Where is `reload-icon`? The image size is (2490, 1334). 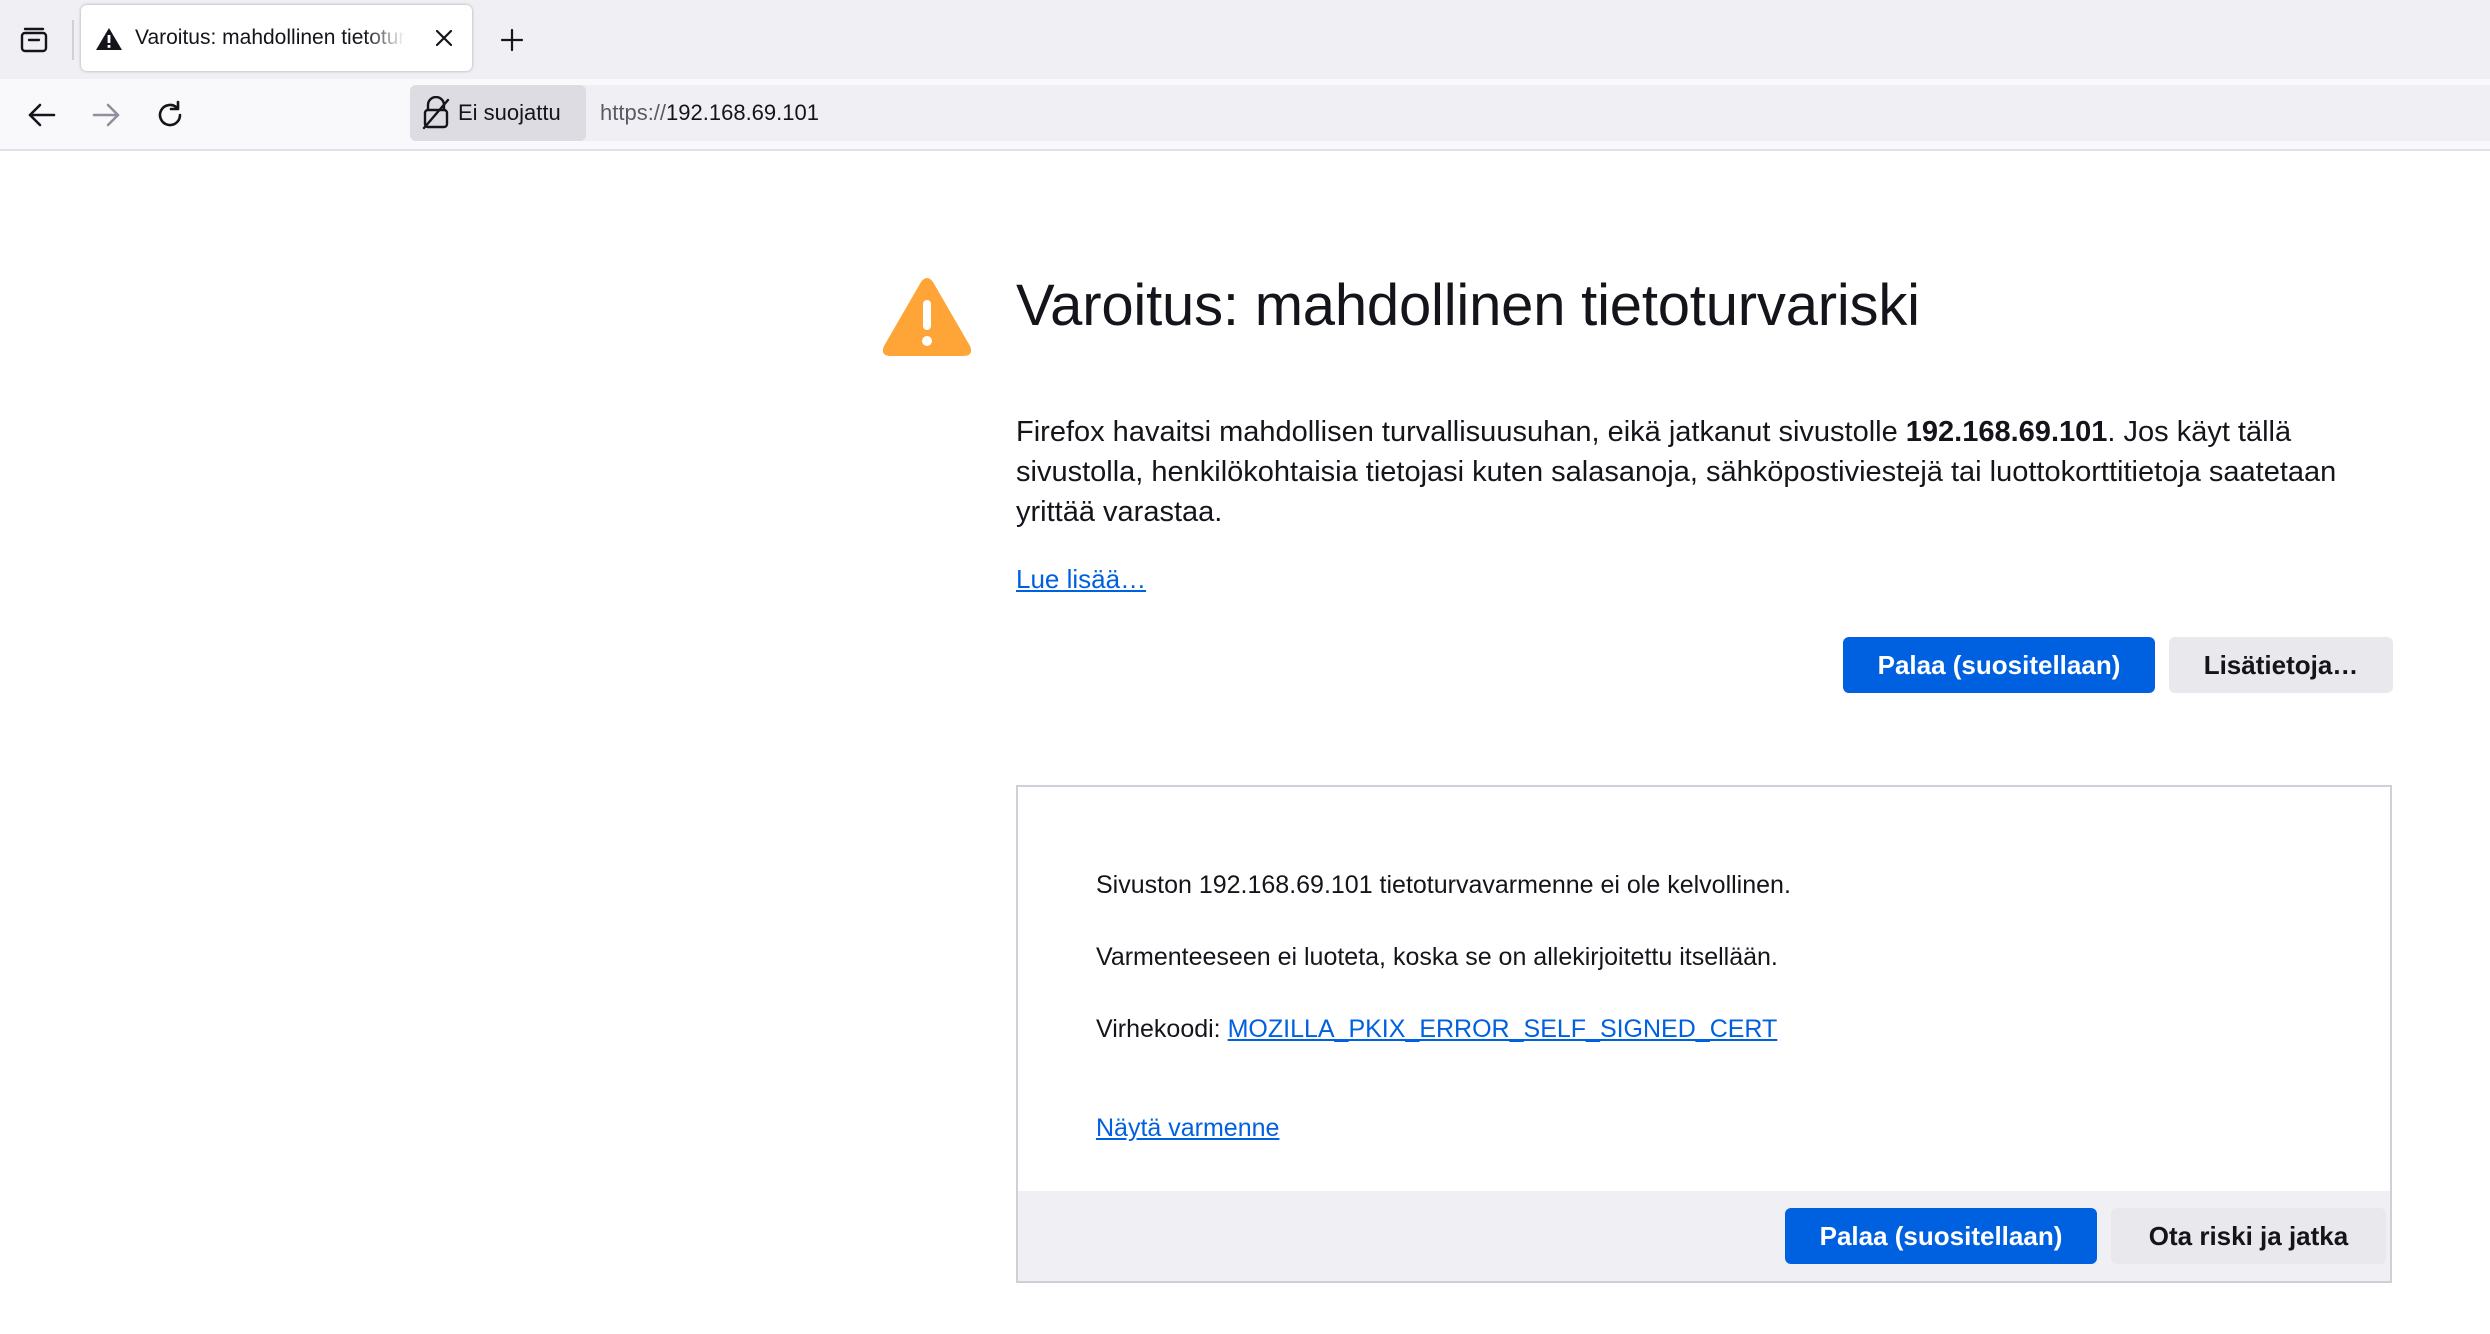
reload-icon is located at coordinates (170, 113).